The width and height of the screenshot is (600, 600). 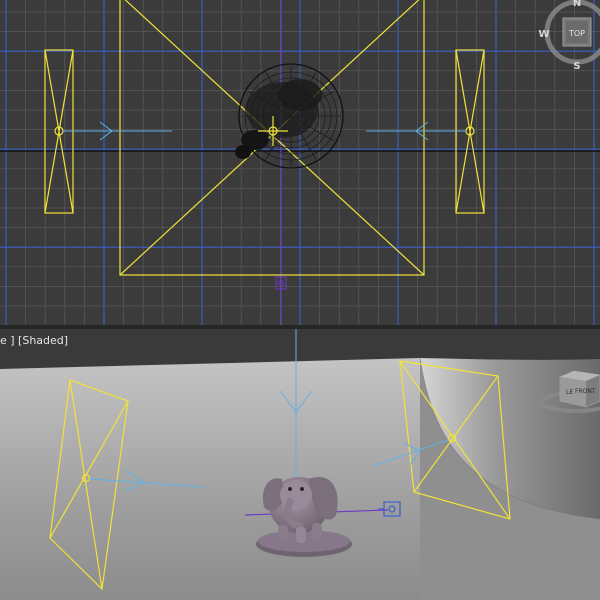 What do you see at coordinates (569, 392) in the screenshot?
I see `viewcube-left-face-label: LE` at bounding box center [569, 392].